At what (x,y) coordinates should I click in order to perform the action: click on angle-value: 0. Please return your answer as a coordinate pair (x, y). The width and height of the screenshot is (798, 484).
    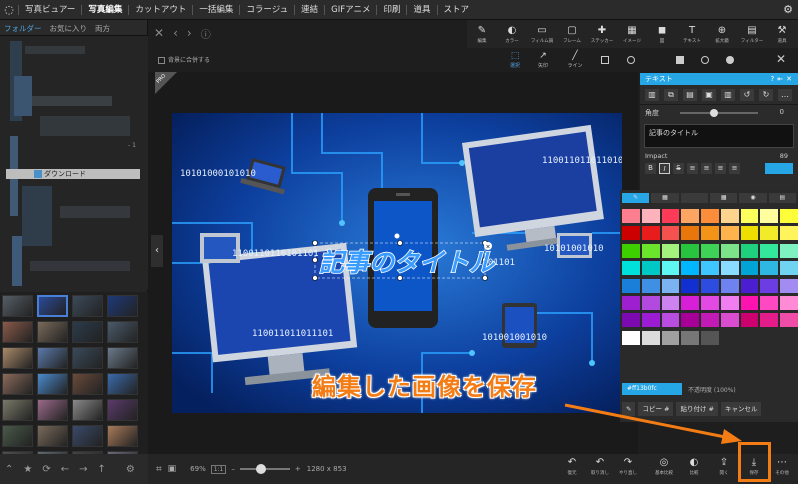
    Looking at the image, I should click on (782, 112).